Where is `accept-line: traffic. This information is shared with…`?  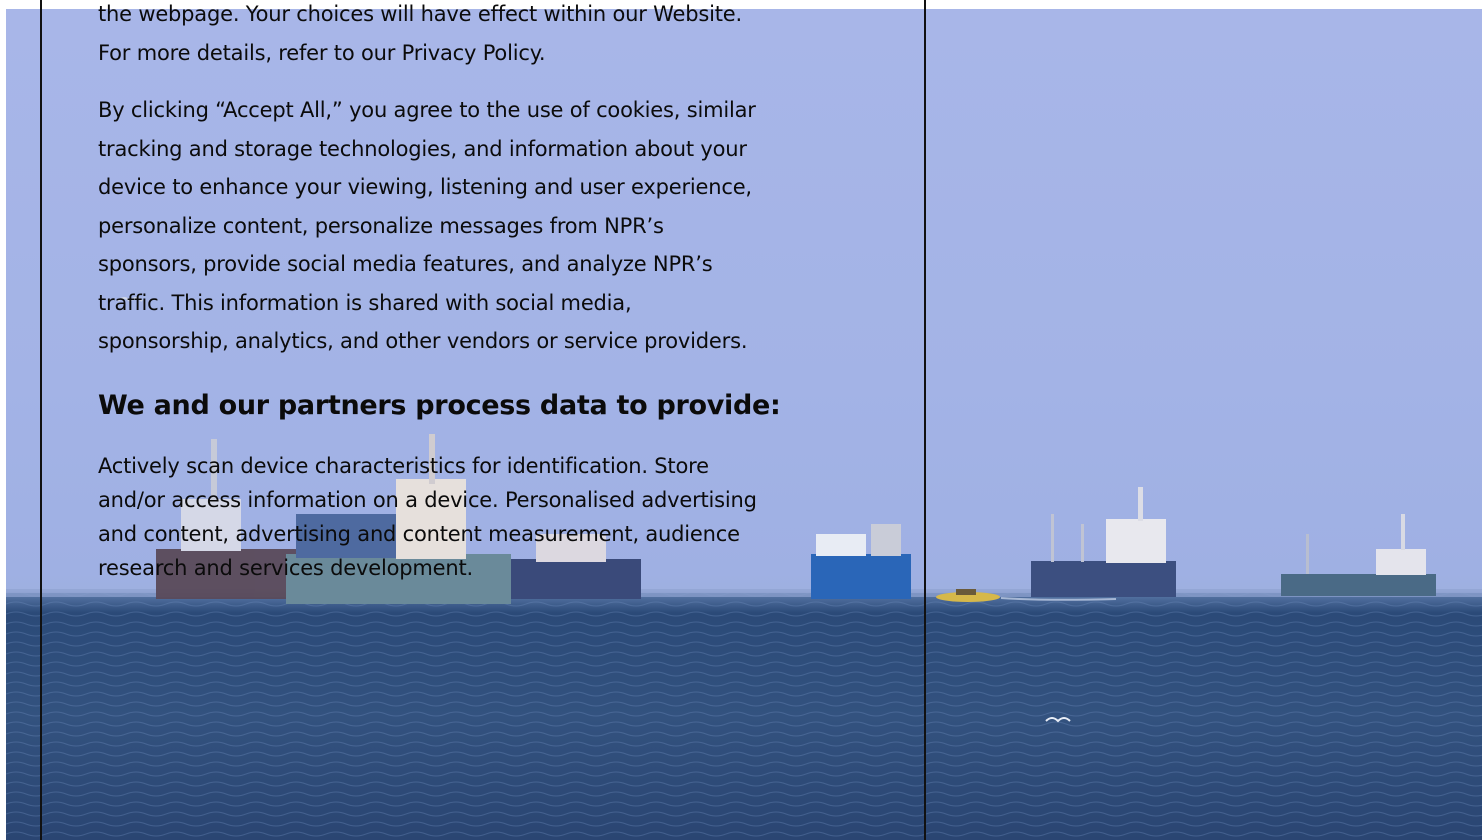 accept-line: traffic. This information is shared with… is located at coordinates (365, 302).